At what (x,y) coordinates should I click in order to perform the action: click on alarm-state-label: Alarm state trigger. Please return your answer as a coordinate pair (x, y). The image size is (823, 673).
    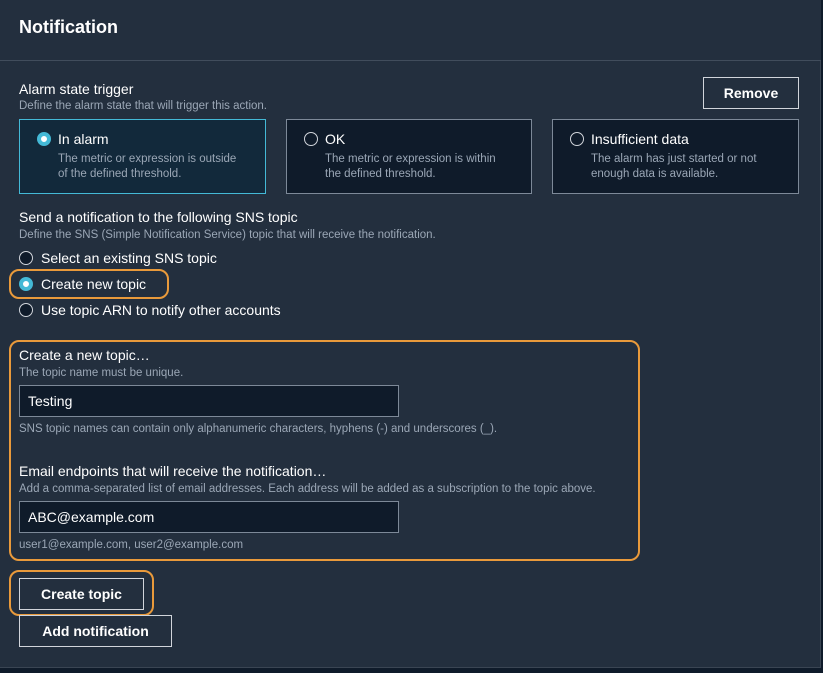
    Looking at the image, I should click on (76, 89).